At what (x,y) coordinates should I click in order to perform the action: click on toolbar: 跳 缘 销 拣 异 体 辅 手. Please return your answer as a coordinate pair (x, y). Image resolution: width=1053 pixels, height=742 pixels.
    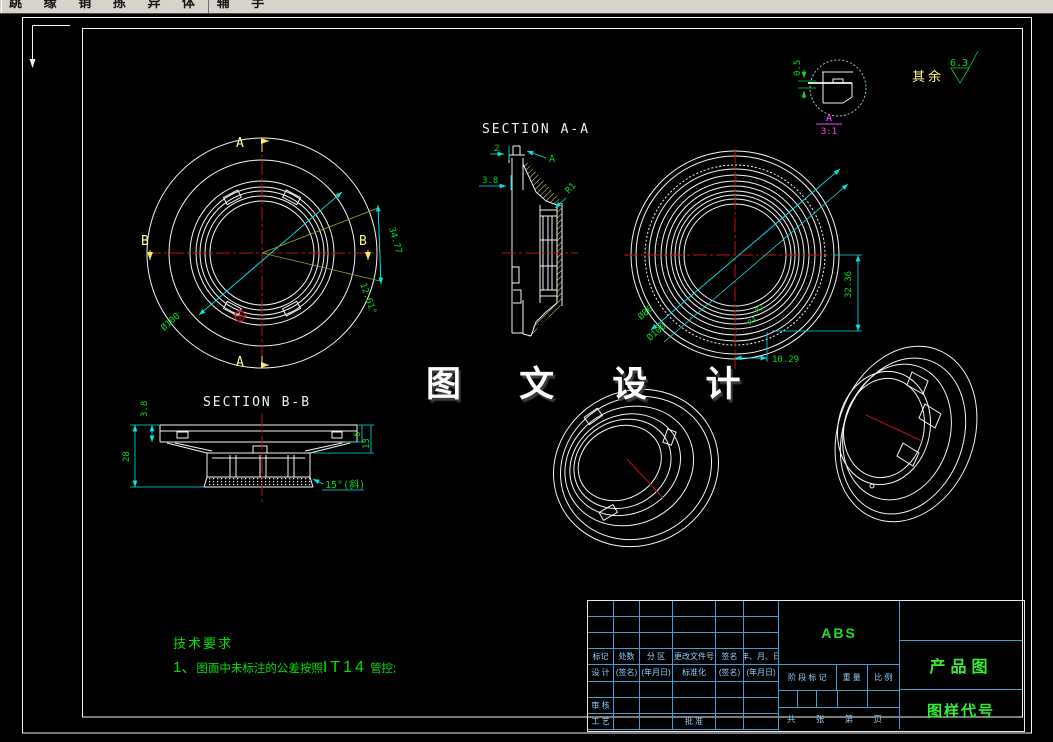
    Looking at the image, I should click on (526, 7).